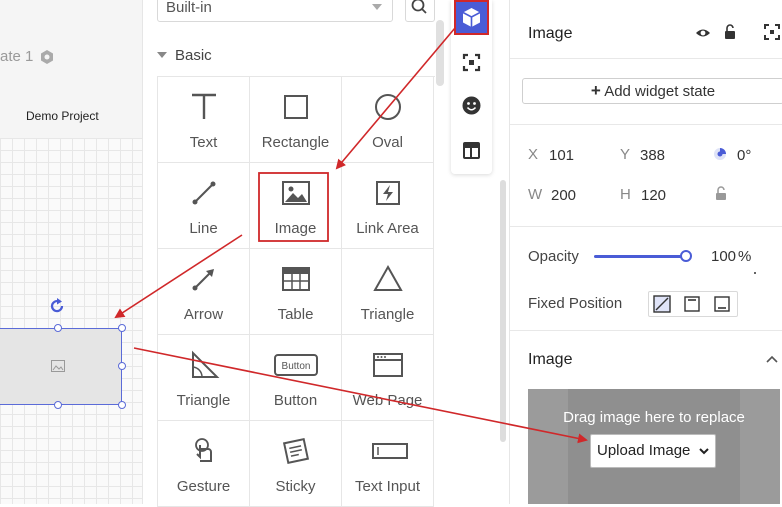  What do you see at coordinates (57, 306) in the screenshot?
I see `rotate-handle-icon` at bounding box center [57, 306].